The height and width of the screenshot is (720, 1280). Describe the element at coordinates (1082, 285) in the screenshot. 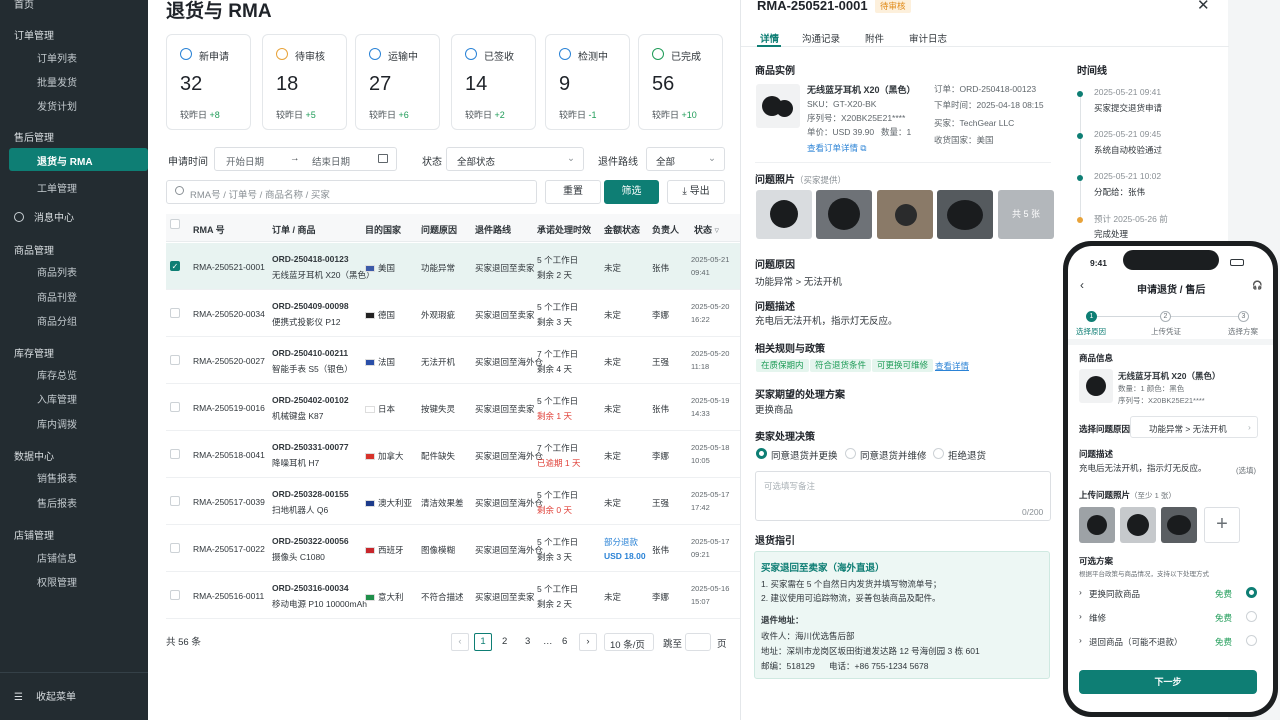

I see `back-icon: ‹` at that location.